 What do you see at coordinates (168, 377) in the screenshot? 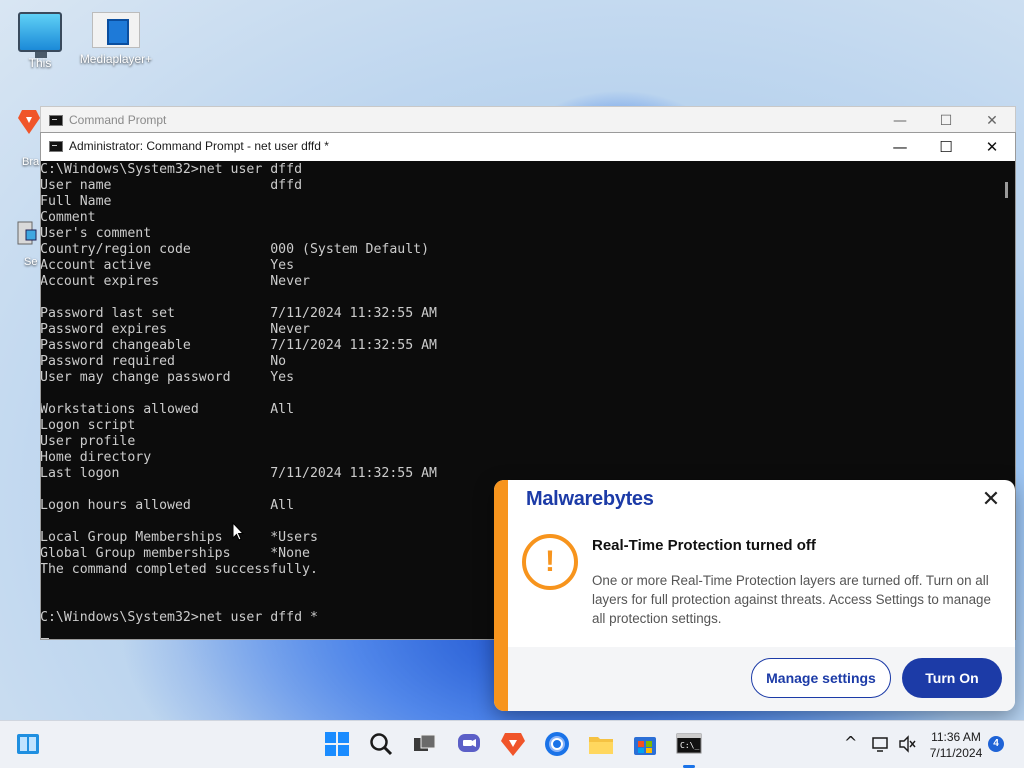
I see `console-line: User may change password Yes` at bounding box center [168, 377].